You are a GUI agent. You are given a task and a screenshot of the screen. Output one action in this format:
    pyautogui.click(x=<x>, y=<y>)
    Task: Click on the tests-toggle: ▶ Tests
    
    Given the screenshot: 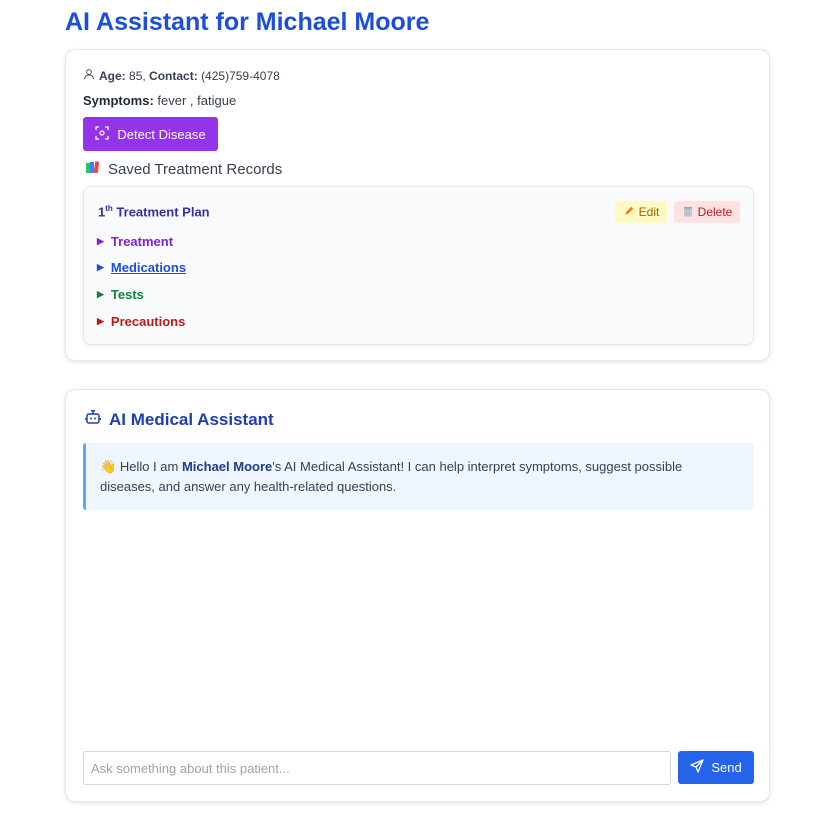 What is the action you would take?
    pyautogui.click(x=120, y=294)
    